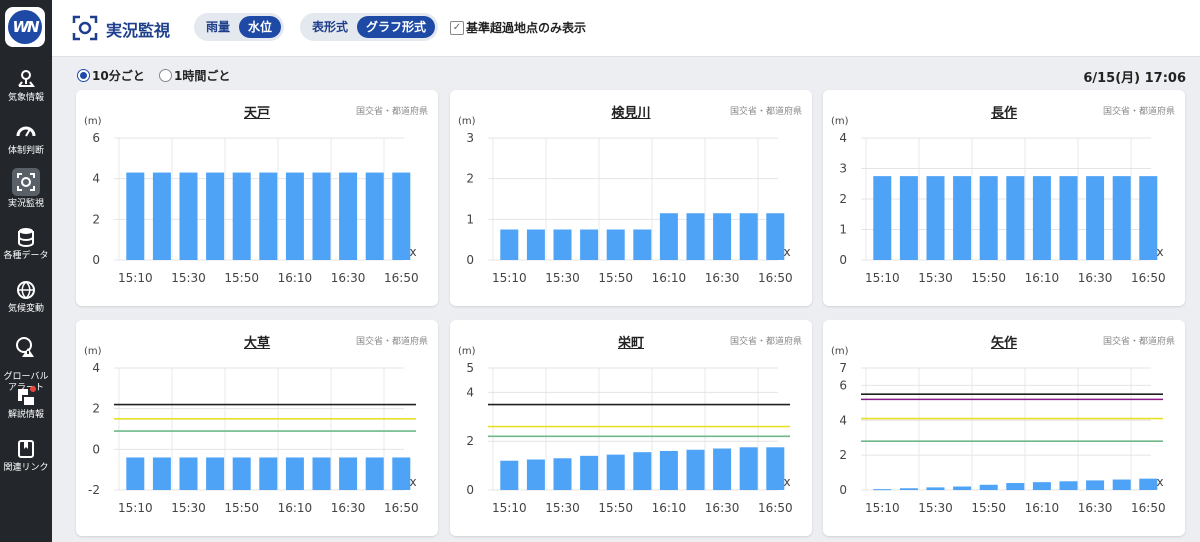  I want to click on sidebar-item-commentary: 解説情報, so click(26, 403).